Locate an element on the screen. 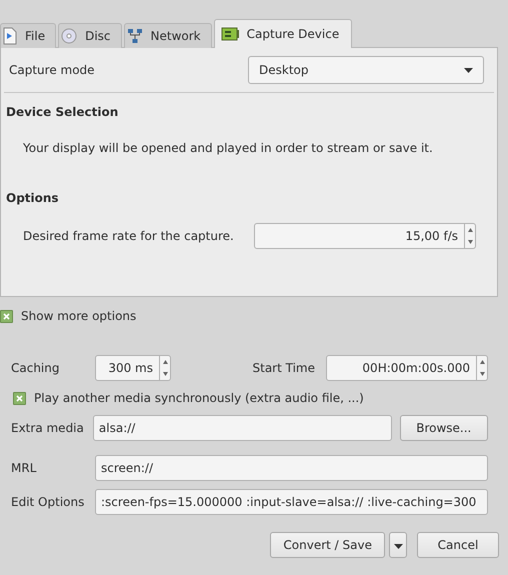 Image resolution: width=508 pixels, height=575 pixels. edit-options-field: :screen-fps=15.000000 :input-slave=alsa:// :live-caching=300 is located at coordinates (291, 502).